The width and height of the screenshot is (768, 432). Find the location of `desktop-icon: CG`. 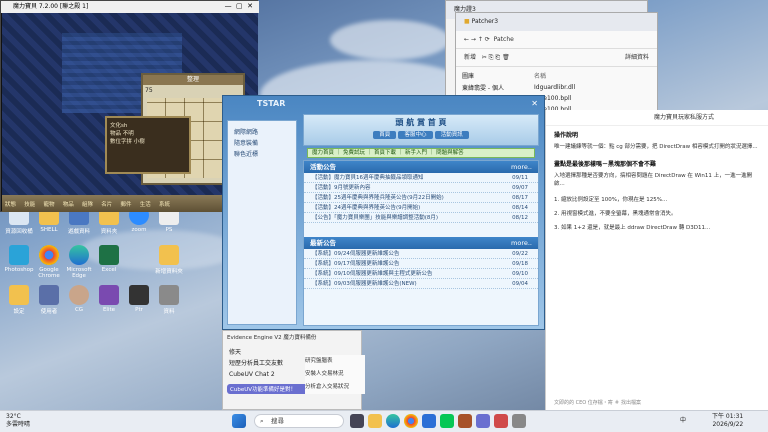

desktop-icon: CG is located at coordinates (79, 307).